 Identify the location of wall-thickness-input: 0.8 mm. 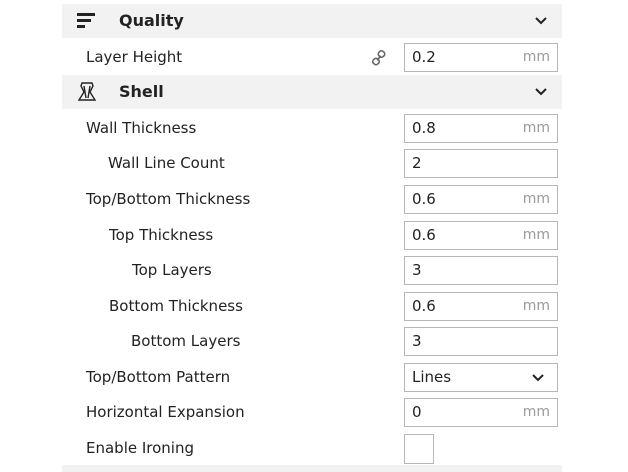
(481, 128).